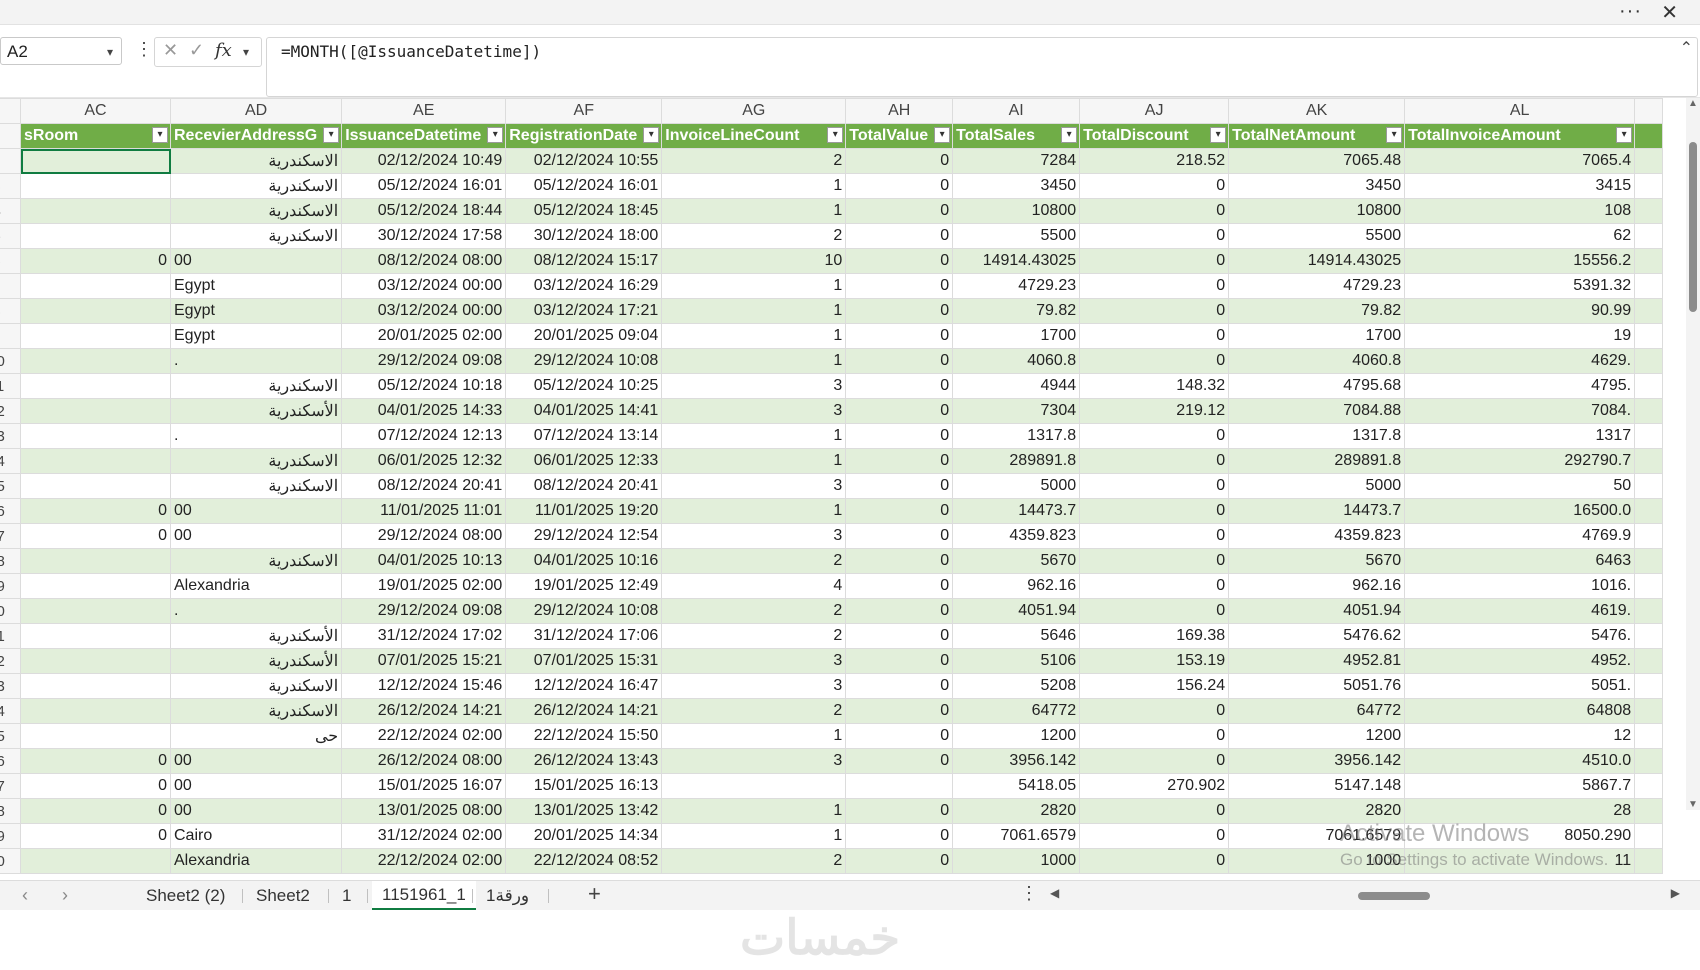 This screenshot has height=970, width=1700. What do you see at coordinates (95, 761) in the screenshot?
I see `cell-ac: 0` at bounding box center [95, 761].